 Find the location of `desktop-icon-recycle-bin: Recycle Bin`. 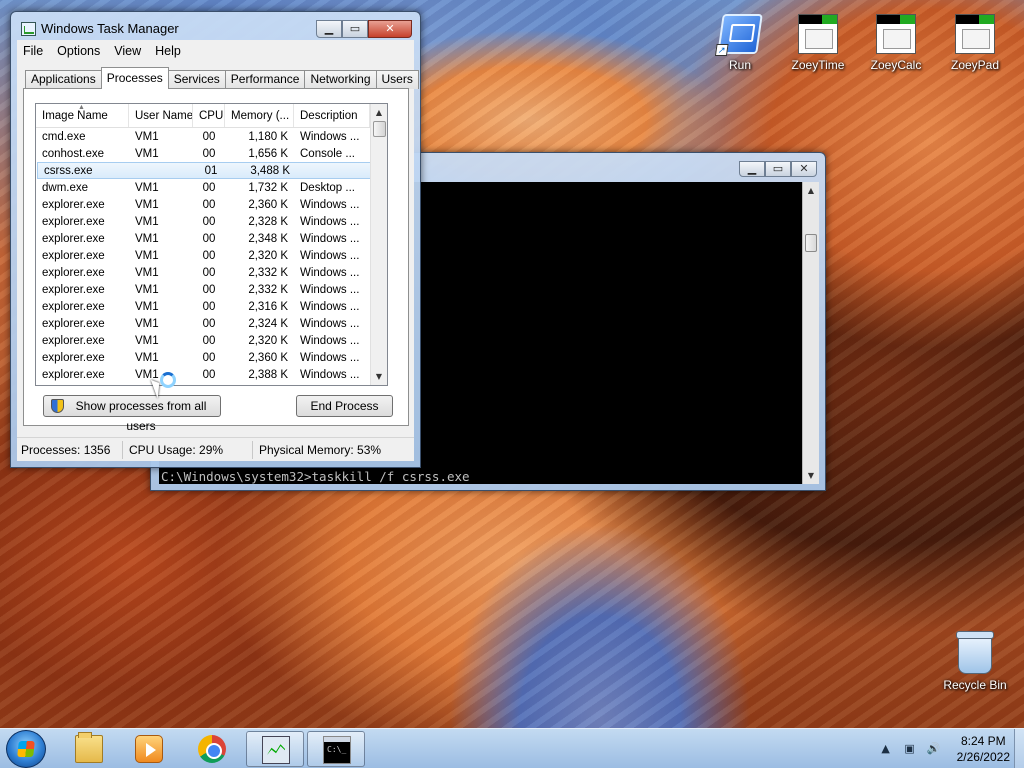

desktop-icon-recycle-bin: Recycle Bin is located at coordinates (975, 661).